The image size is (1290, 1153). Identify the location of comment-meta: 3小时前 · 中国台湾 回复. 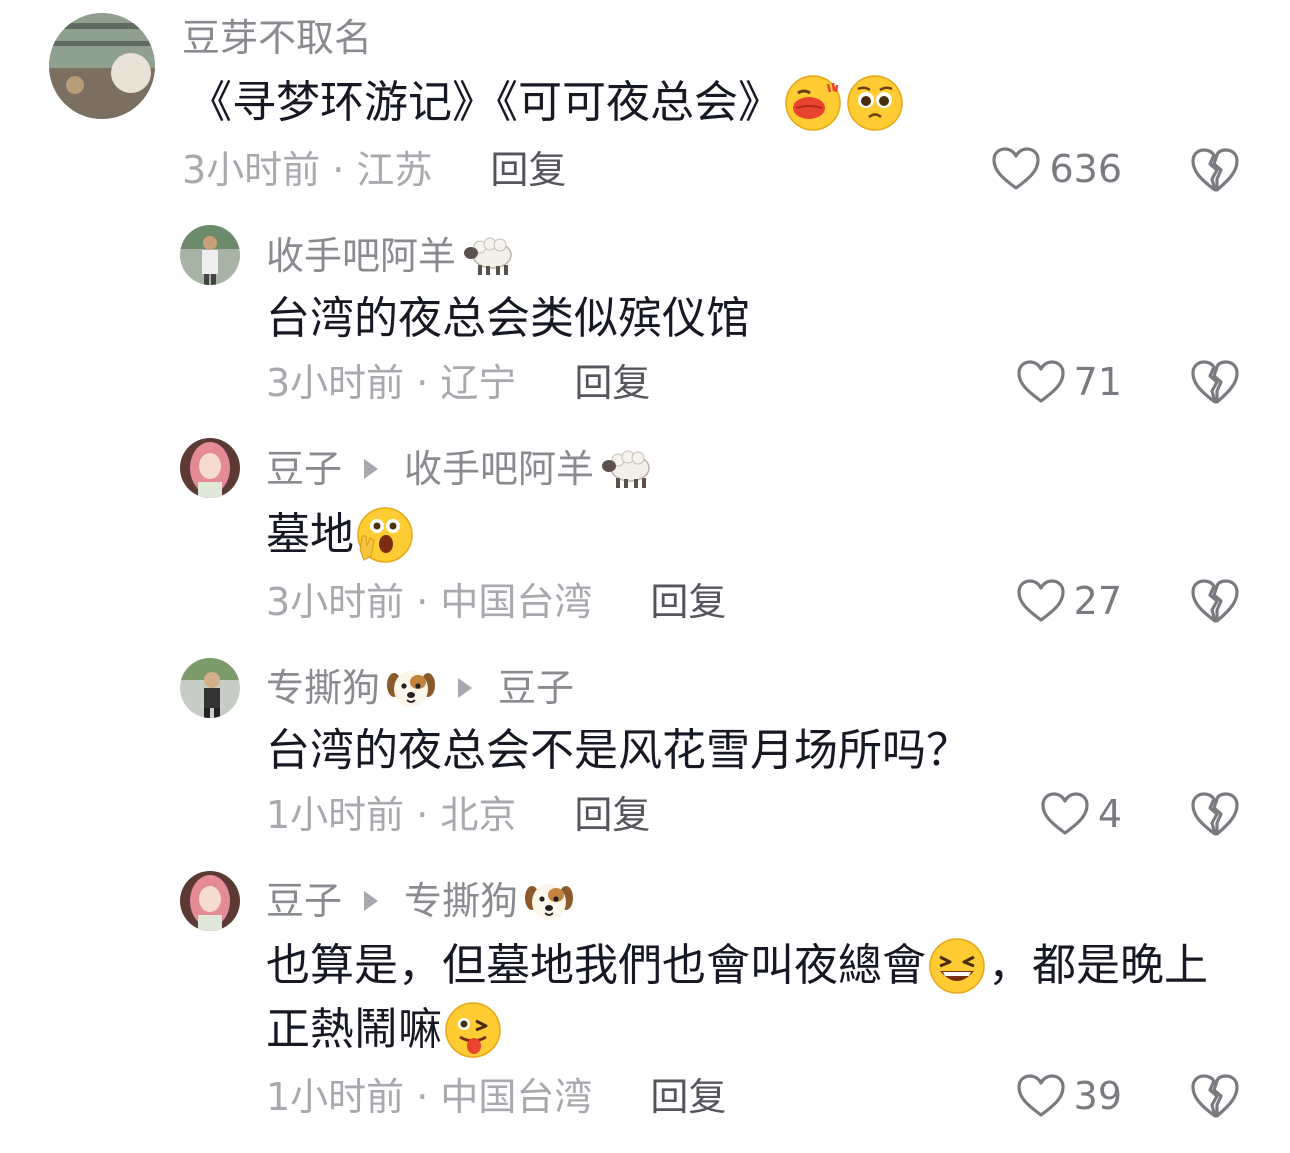
(496, 602).